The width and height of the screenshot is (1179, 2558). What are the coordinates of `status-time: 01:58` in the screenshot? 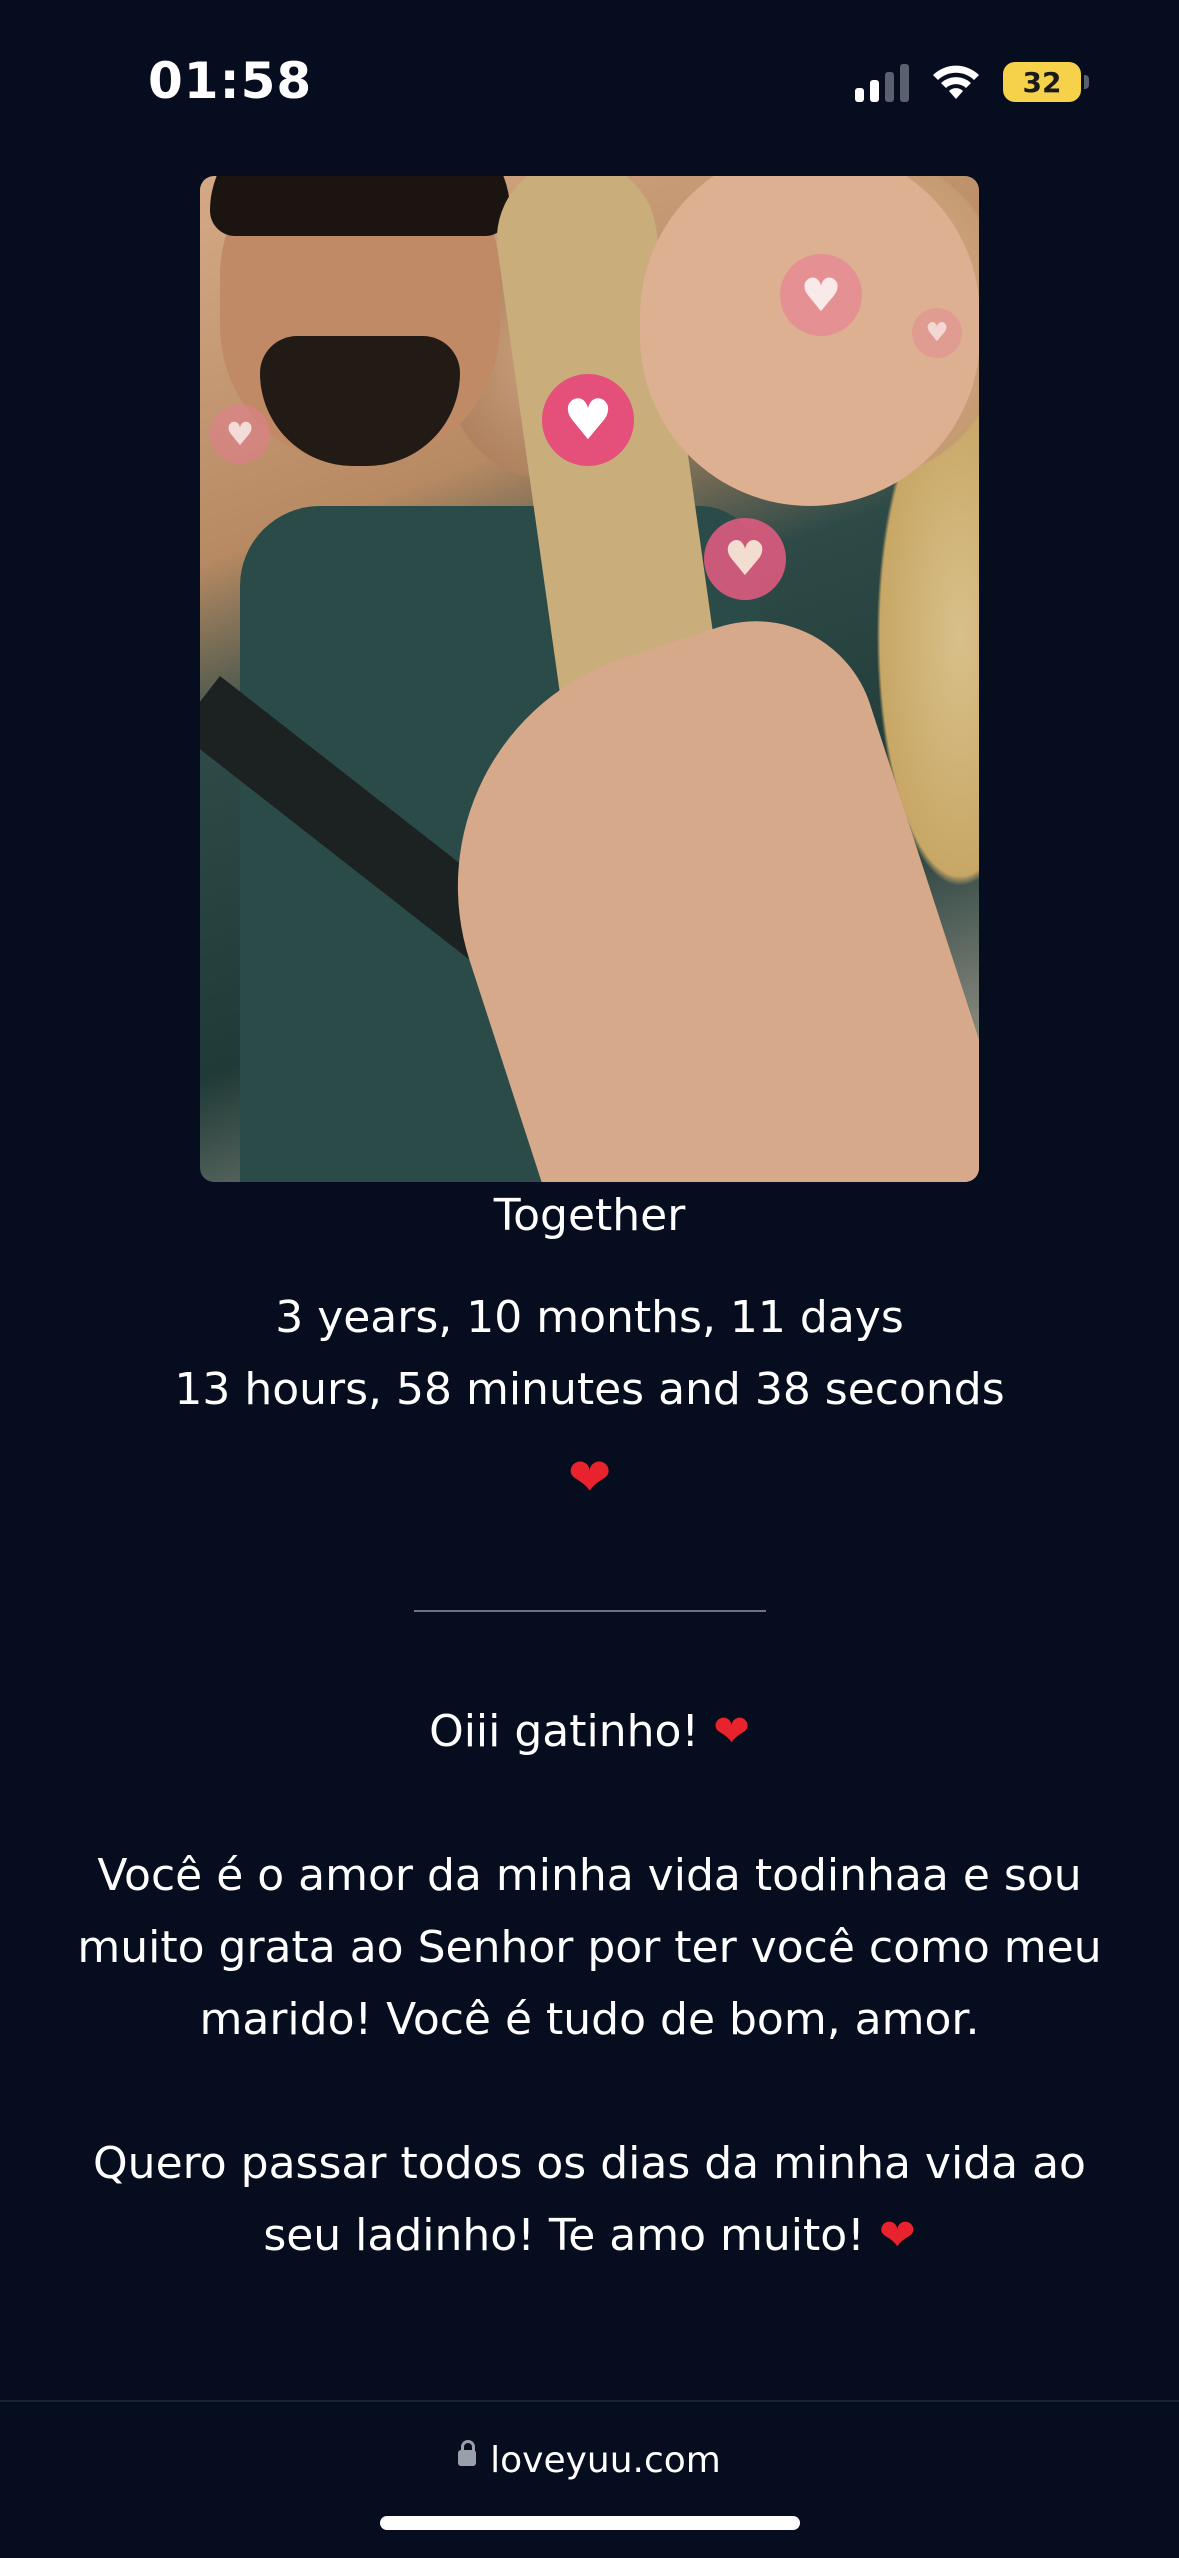 It's located at (230, 81).